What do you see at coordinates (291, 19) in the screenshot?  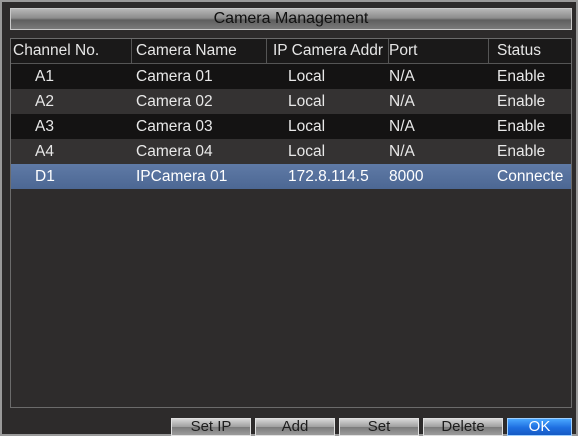 I see `window-title: Camera Management` at bounding box center [291, 19].